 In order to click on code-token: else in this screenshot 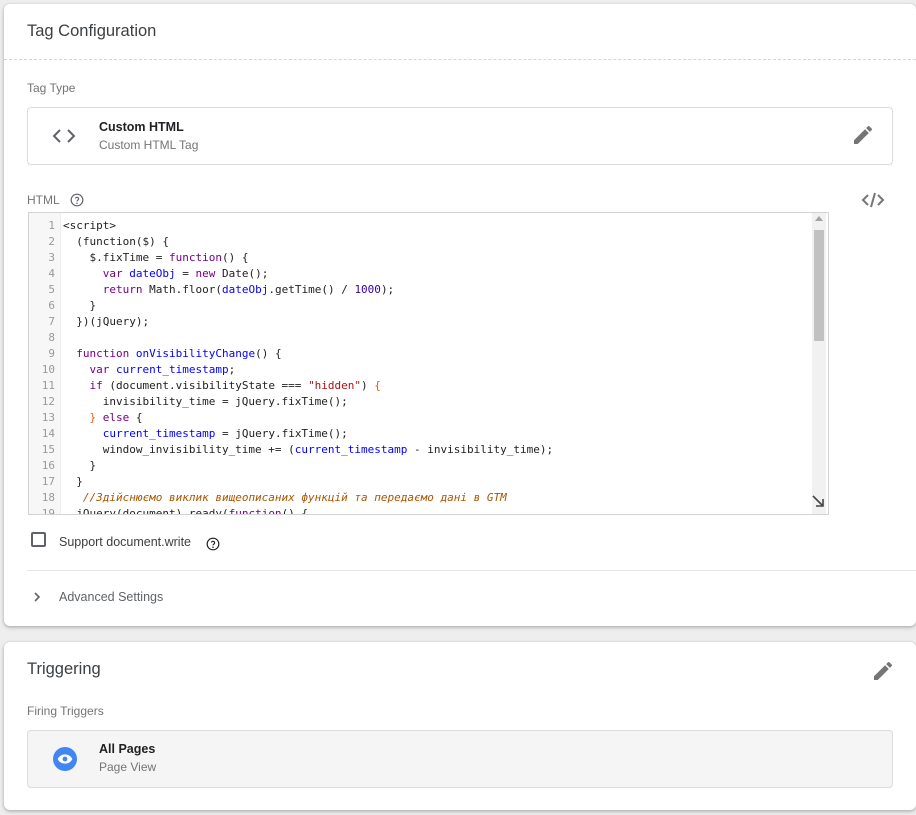, I will do `click(116, 417)`.